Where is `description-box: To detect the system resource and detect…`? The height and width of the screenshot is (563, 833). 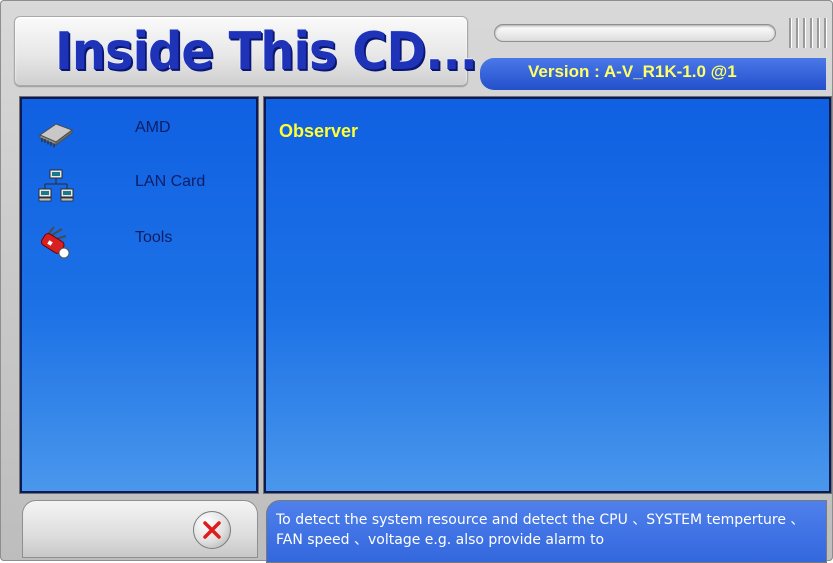
description-box: To detect the system resource and detect… is located at coordinates (546, 531).